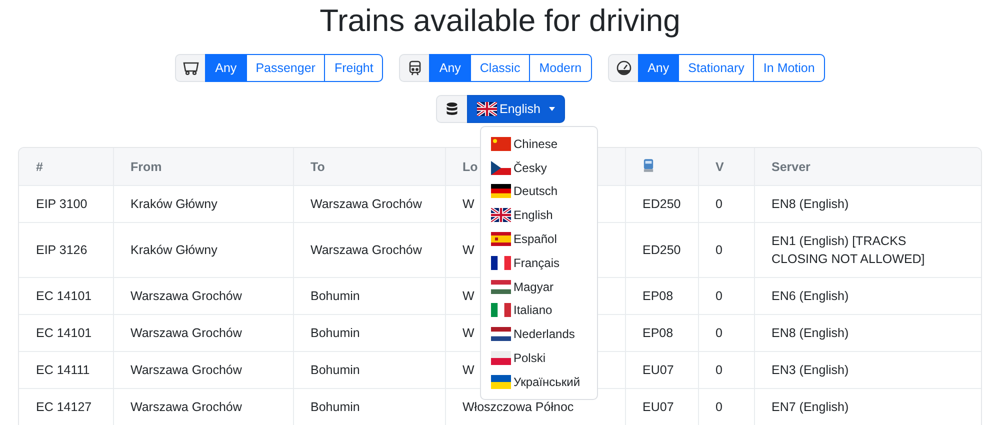  What do you see at coordinates (538, 168) in the screenshot?
I see `language-option: Česky` at bounding box center [538, 168].